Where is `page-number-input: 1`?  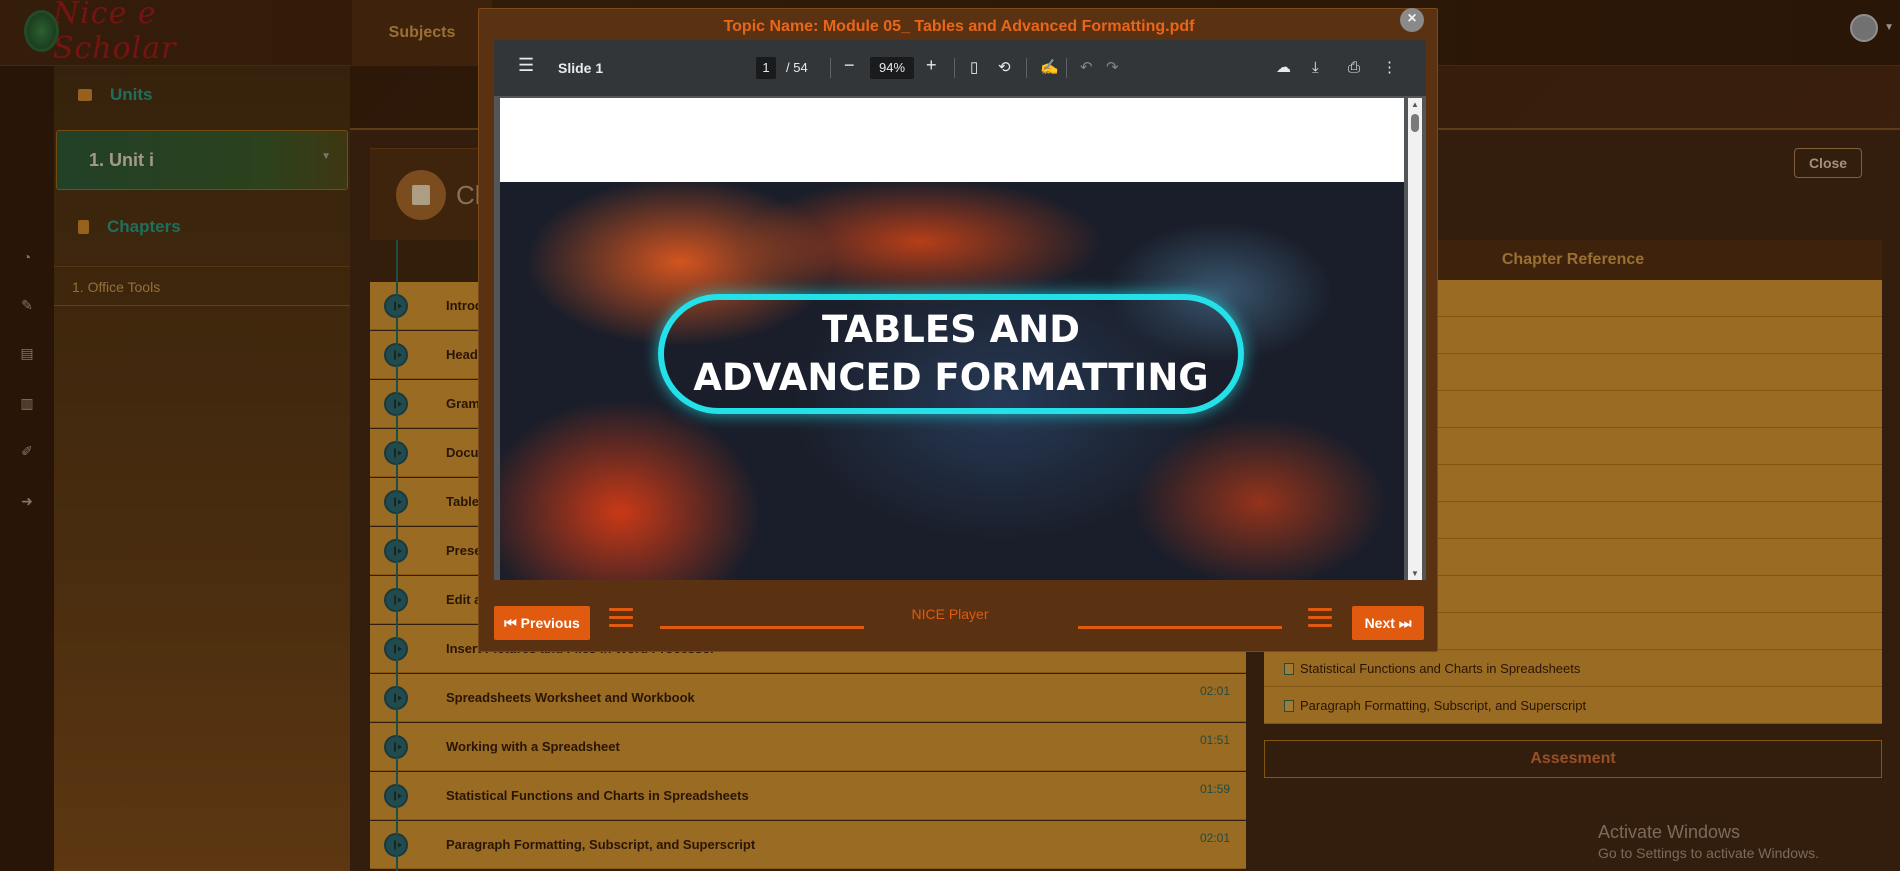 page-number-input: 1 is located at coordinates (766, 68).